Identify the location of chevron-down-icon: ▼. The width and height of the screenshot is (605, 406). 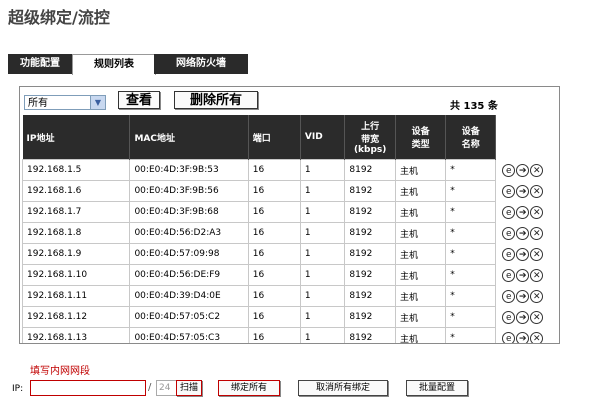
(97, 102).